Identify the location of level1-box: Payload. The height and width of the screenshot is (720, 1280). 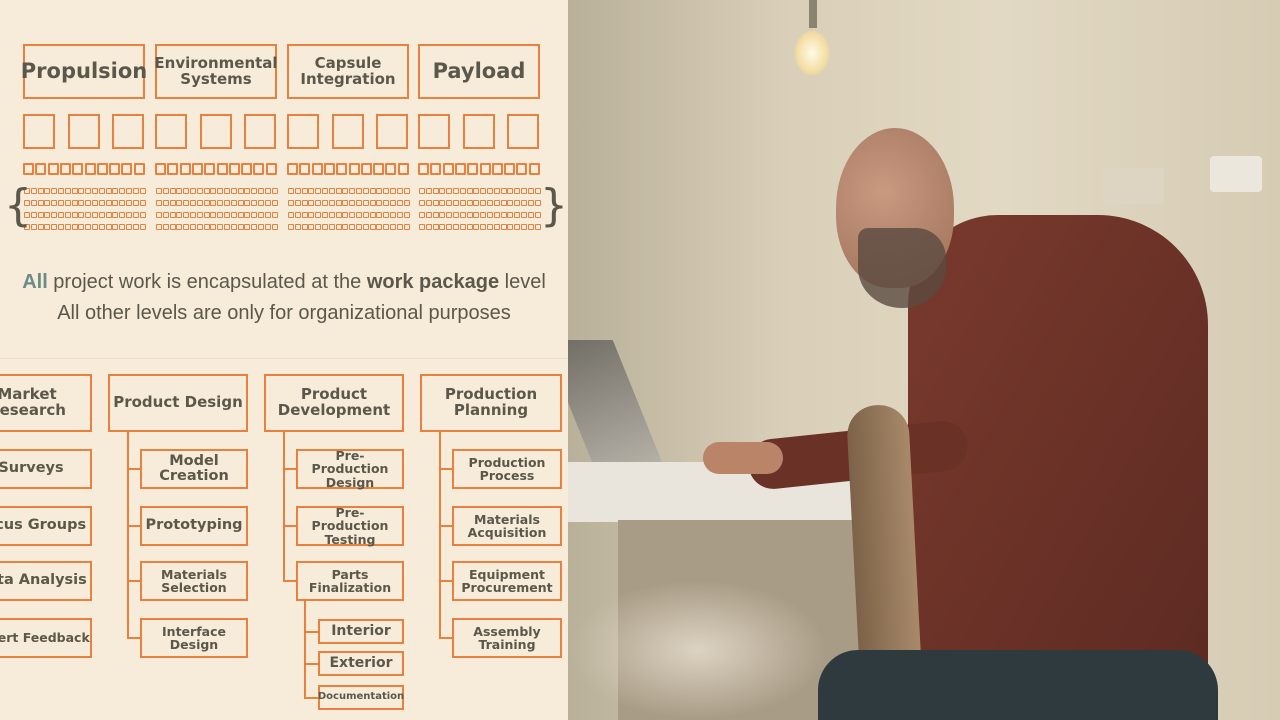
(479, 71).